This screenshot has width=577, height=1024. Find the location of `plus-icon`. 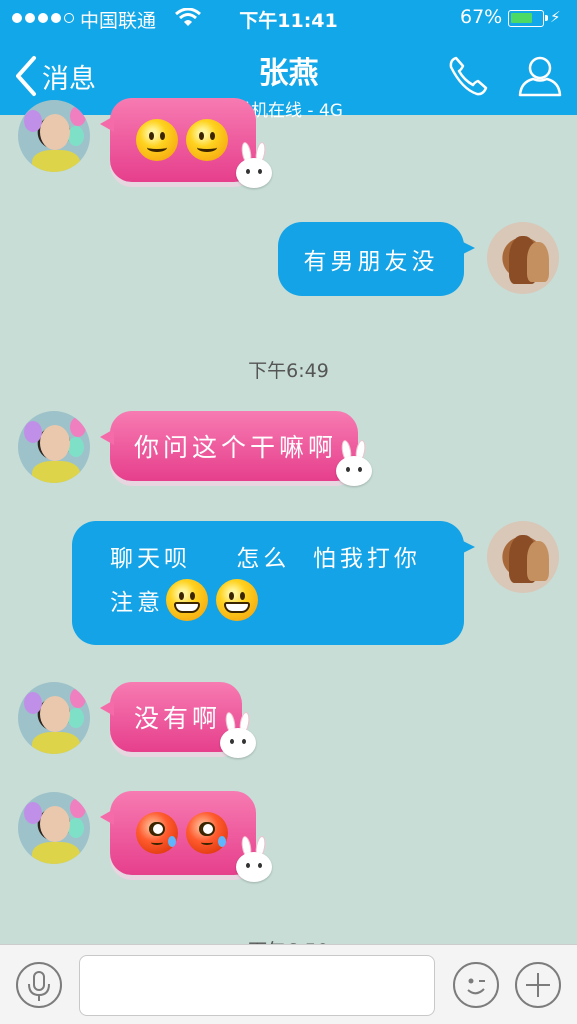

plus-icon is located at coordinates (538, 985).